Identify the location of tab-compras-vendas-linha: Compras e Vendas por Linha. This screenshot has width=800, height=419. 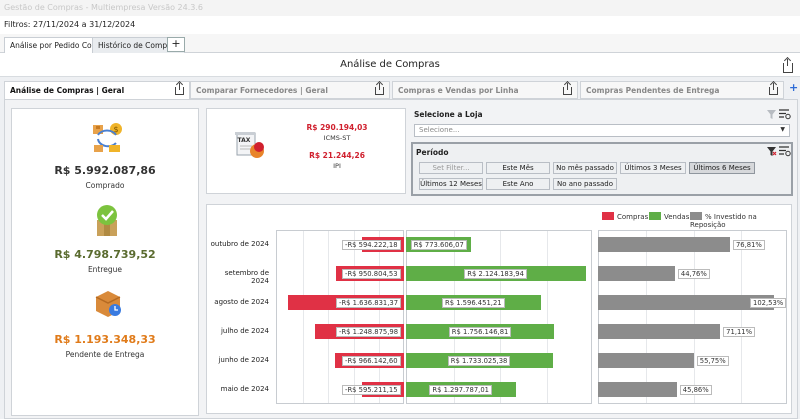
(485, 90).